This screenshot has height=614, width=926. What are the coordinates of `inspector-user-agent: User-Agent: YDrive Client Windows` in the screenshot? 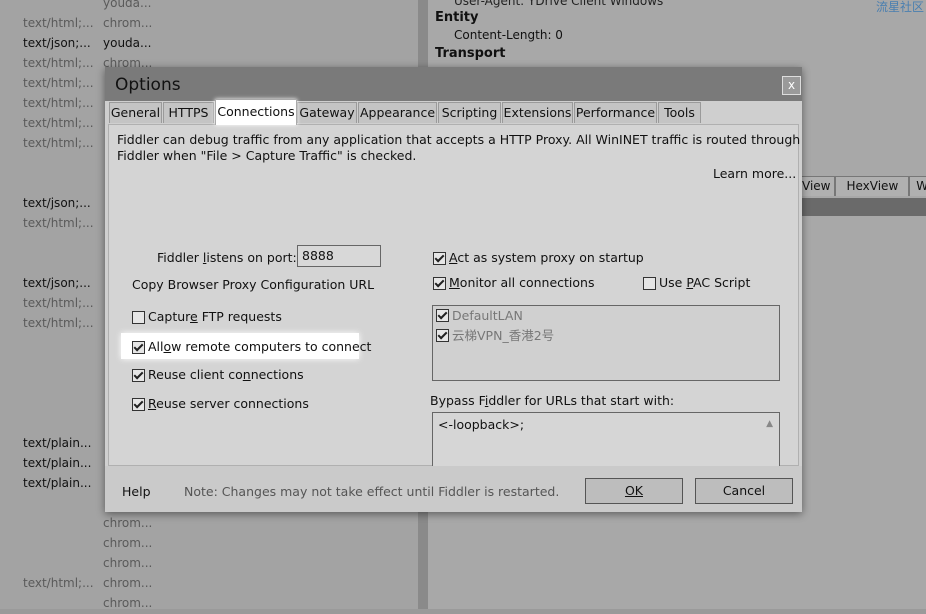 It's located at (559, 4).